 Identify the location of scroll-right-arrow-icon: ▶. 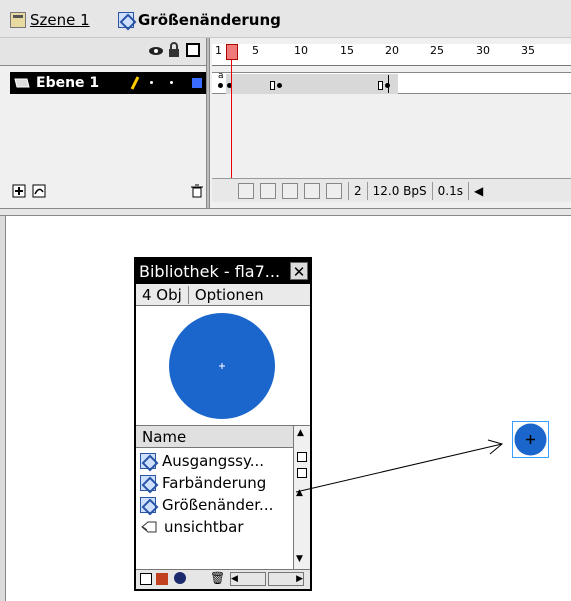
(286, 579).